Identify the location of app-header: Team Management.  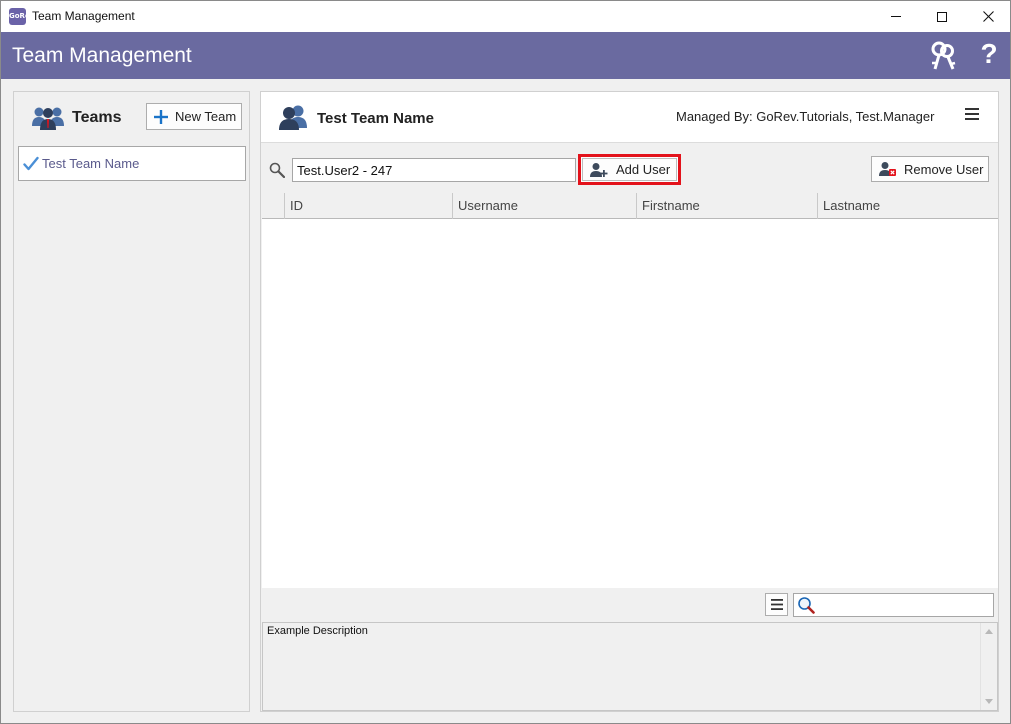
(505, 55).